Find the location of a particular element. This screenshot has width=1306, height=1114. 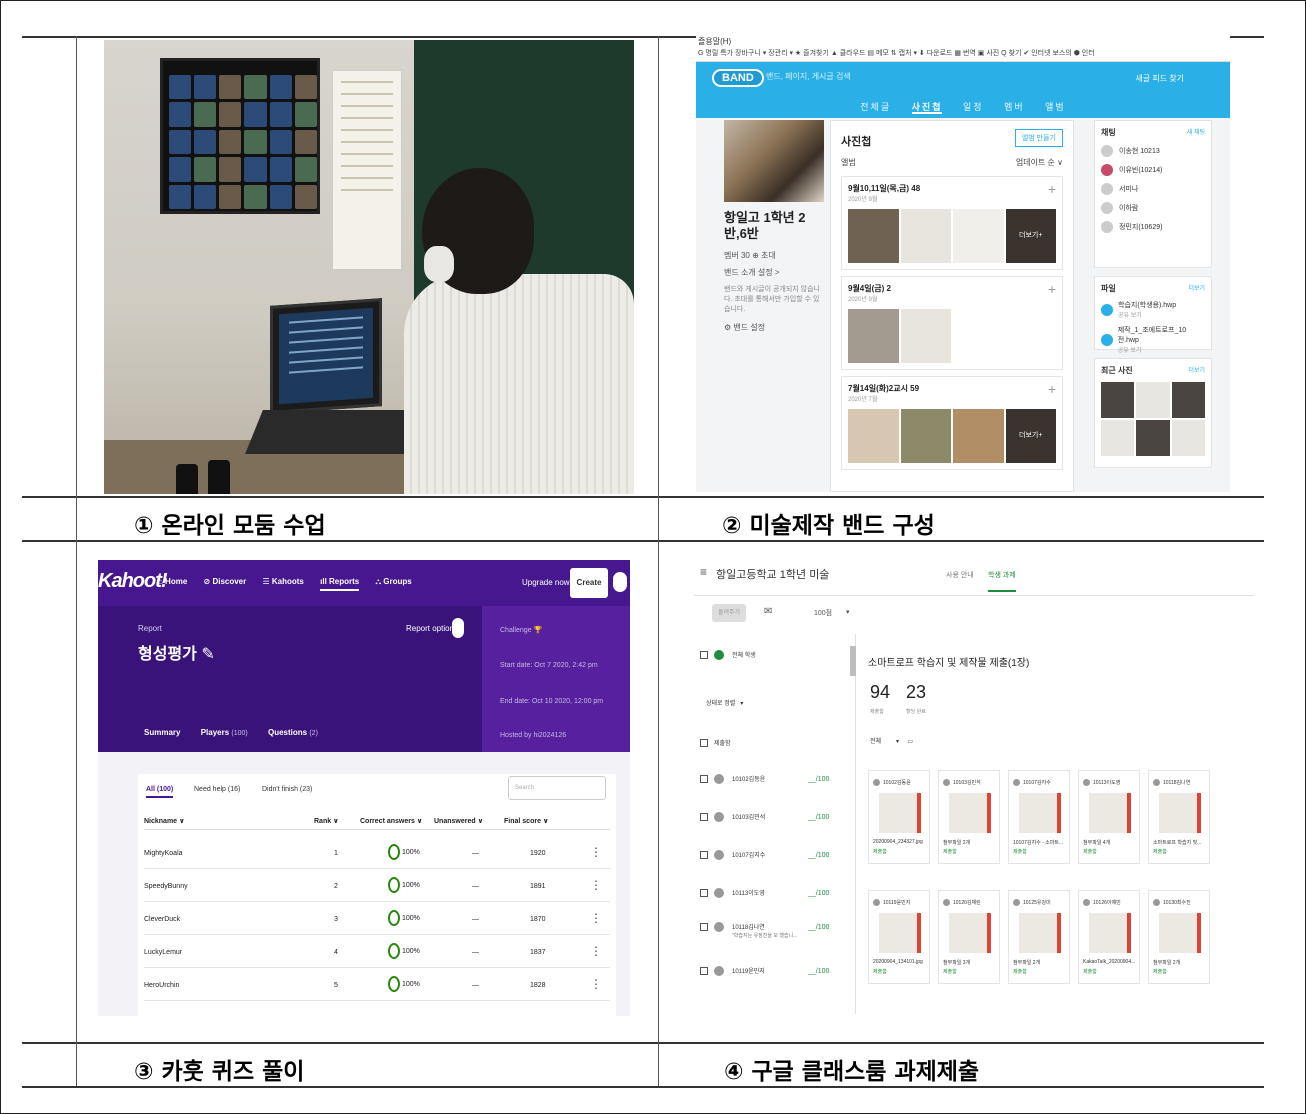

submission-card: 10118김나연 소마트로프 학습지 및... 제출함 is located at coordinates (1179, 817).